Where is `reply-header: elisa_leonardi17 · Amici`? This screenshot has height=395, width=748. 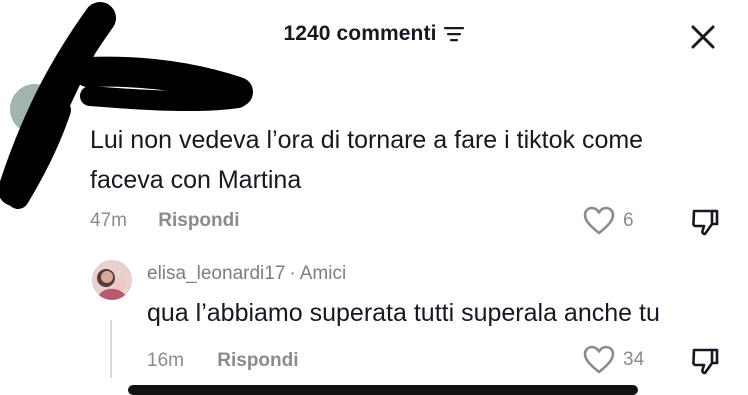
reply-header: elisa_leonardi17 · Amici is located at coordinates (246, 274).